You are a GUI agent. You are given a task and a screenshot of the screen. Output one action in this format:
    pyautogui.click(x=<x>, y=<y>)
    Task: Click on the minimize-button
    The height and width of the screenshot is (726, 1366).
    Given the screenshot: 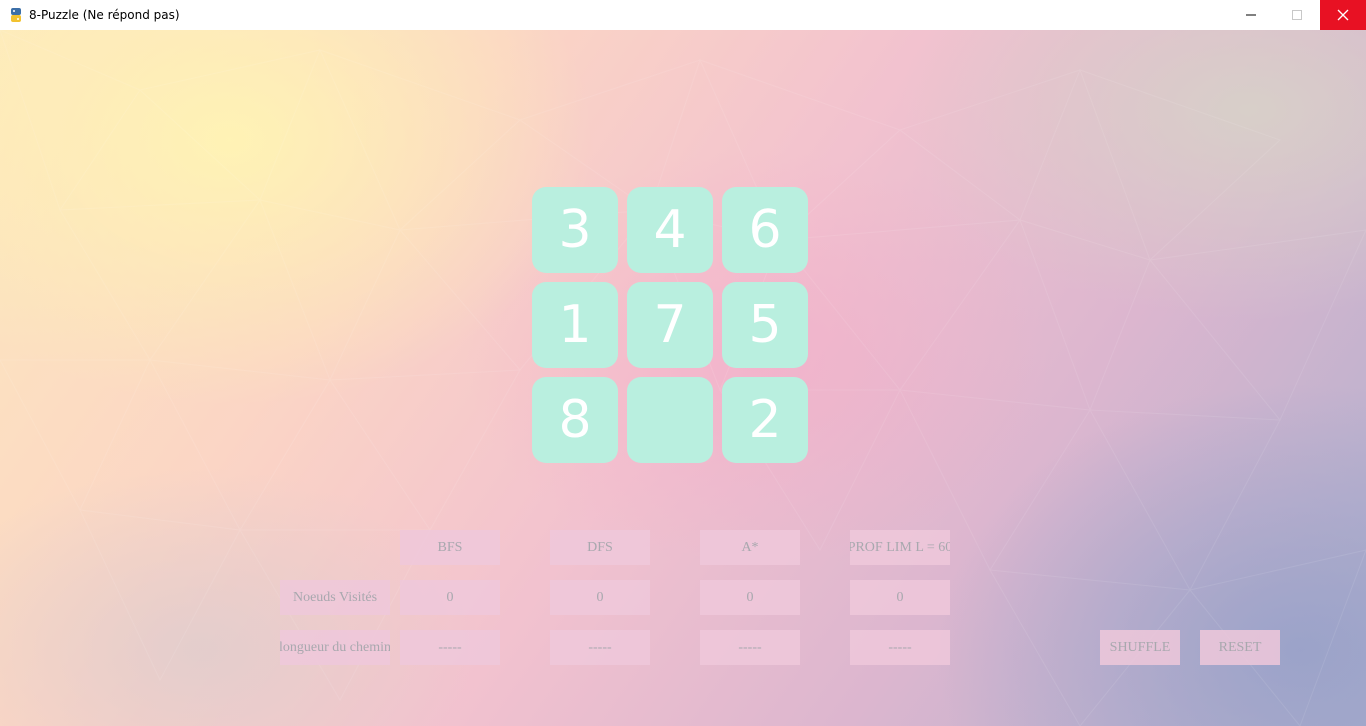 What is the action you would take?
    pyautogui.click(x=1251, y=15)
    